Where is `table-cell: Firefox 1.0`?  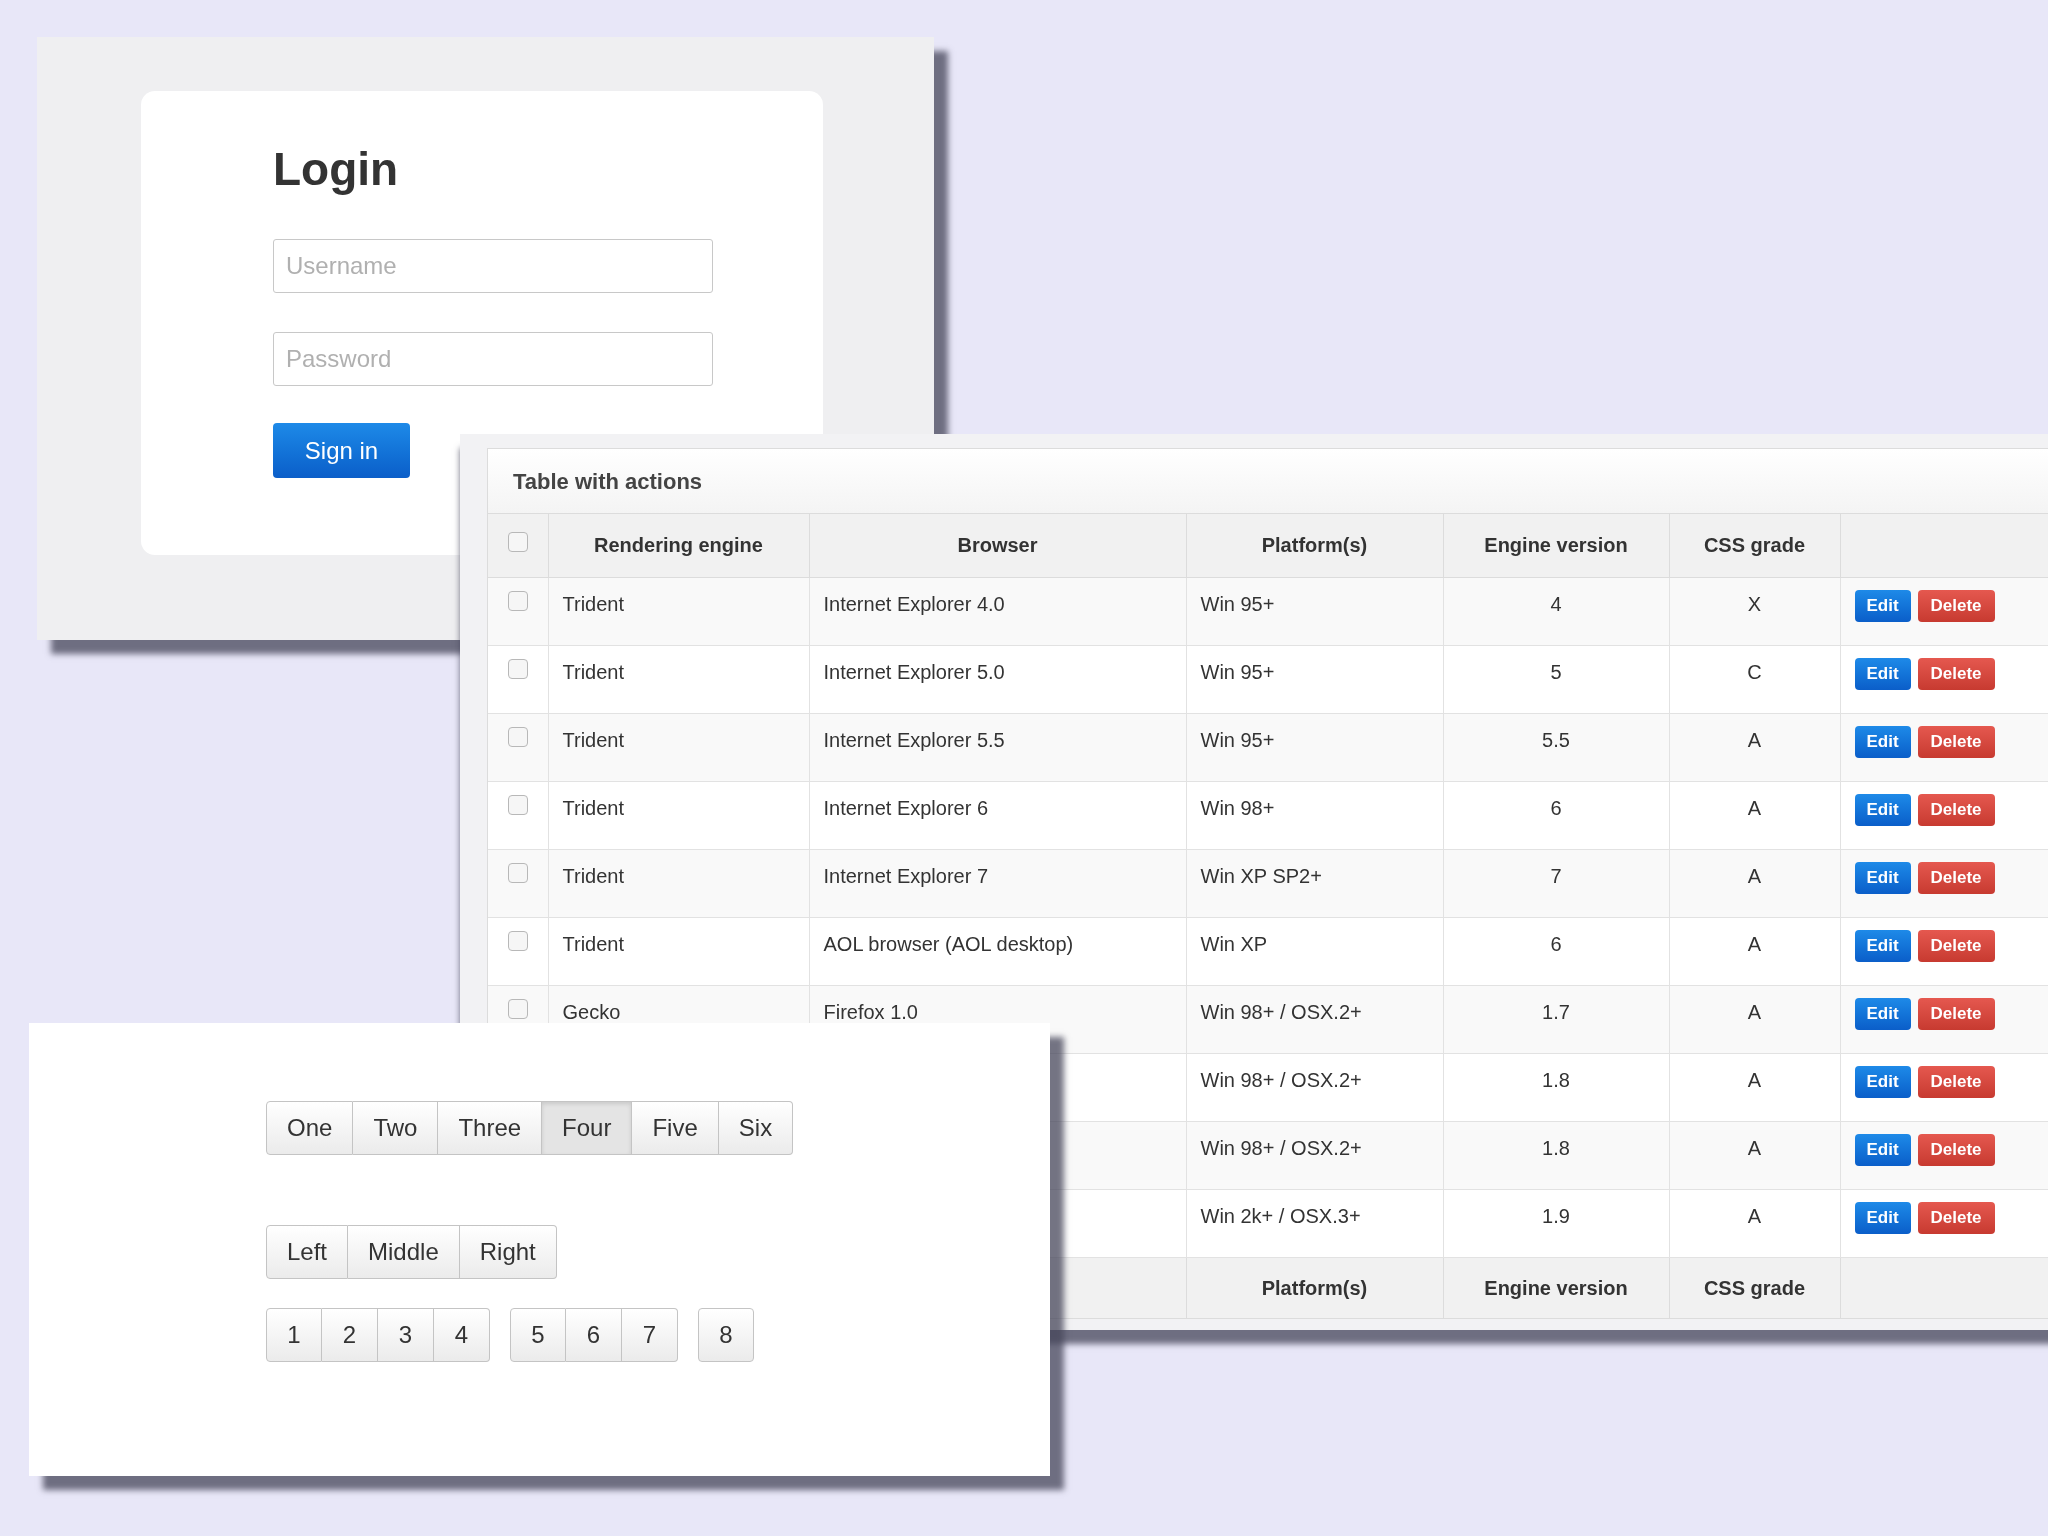 table-cell: Firefox 1.0 is located at coordinates (870, 1012).